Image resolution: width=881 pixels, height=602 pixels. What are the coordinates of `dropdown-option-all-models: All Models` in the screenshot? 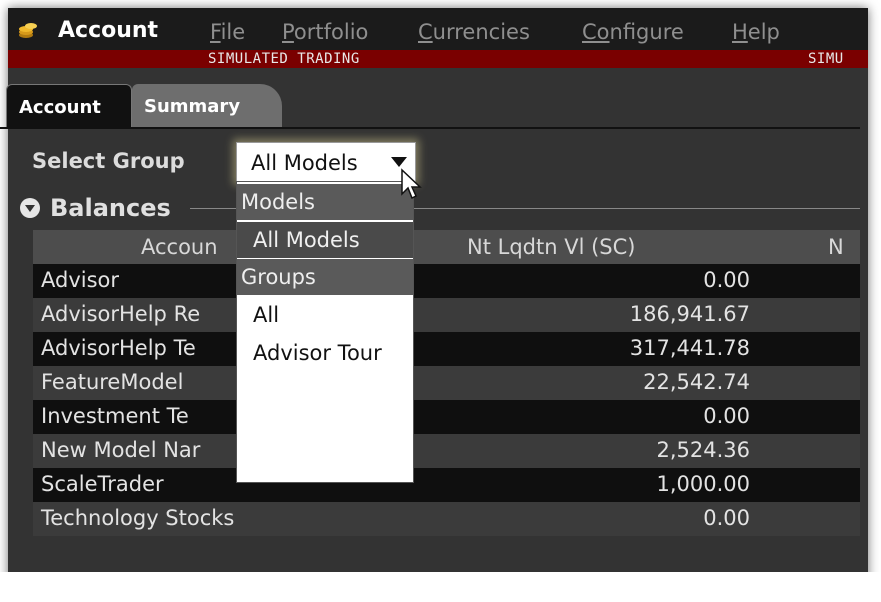 It's located at (325, 240).